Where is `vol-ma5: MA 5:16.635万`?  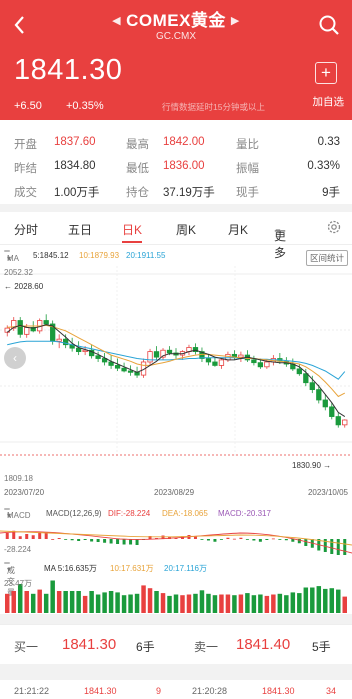
vol-ma5: MA 5:16.635万 is located at coordinates (70, 568).